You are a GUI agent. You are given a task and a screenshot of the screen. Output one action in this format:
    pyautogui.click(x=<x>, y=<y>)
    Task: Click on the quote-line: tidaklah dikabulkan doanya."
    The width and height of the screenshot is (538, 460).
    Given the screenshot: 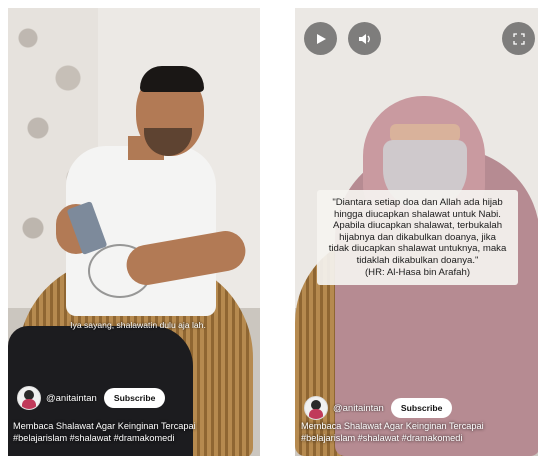 What is the action you would take?
    pyautogui.click(x=417, y=260)
    